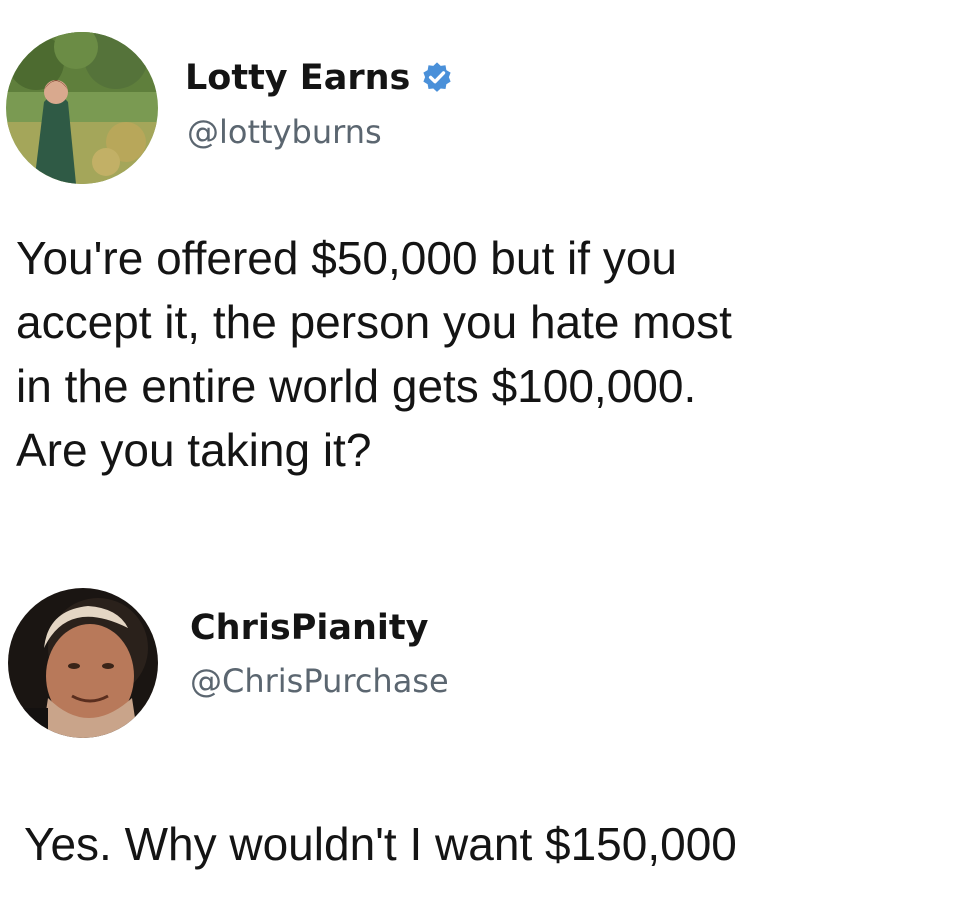  Describe the element at coordinates (82, 108) in the screenshot. I see `woman-in-field-avatar` at that location.